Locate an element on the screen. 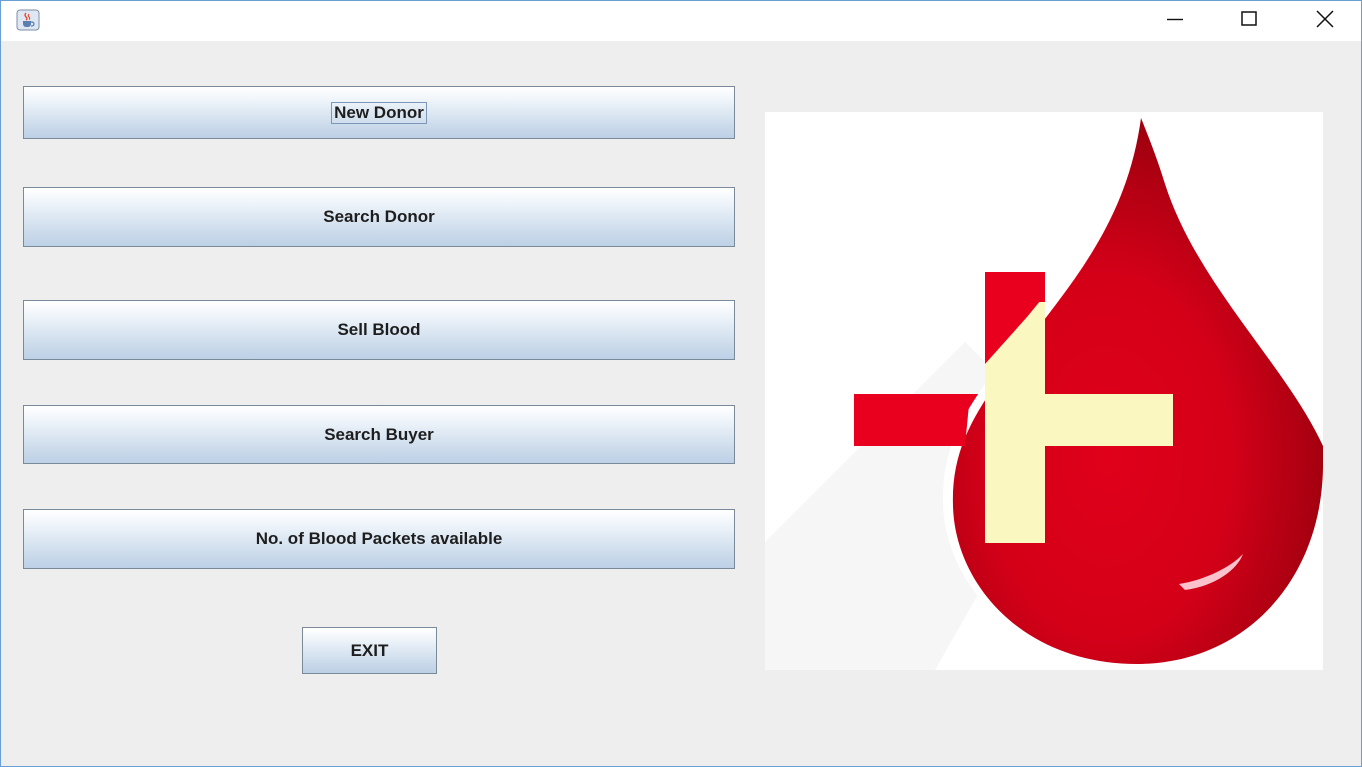  minimize-icon is located at coordinates (1175, 21).